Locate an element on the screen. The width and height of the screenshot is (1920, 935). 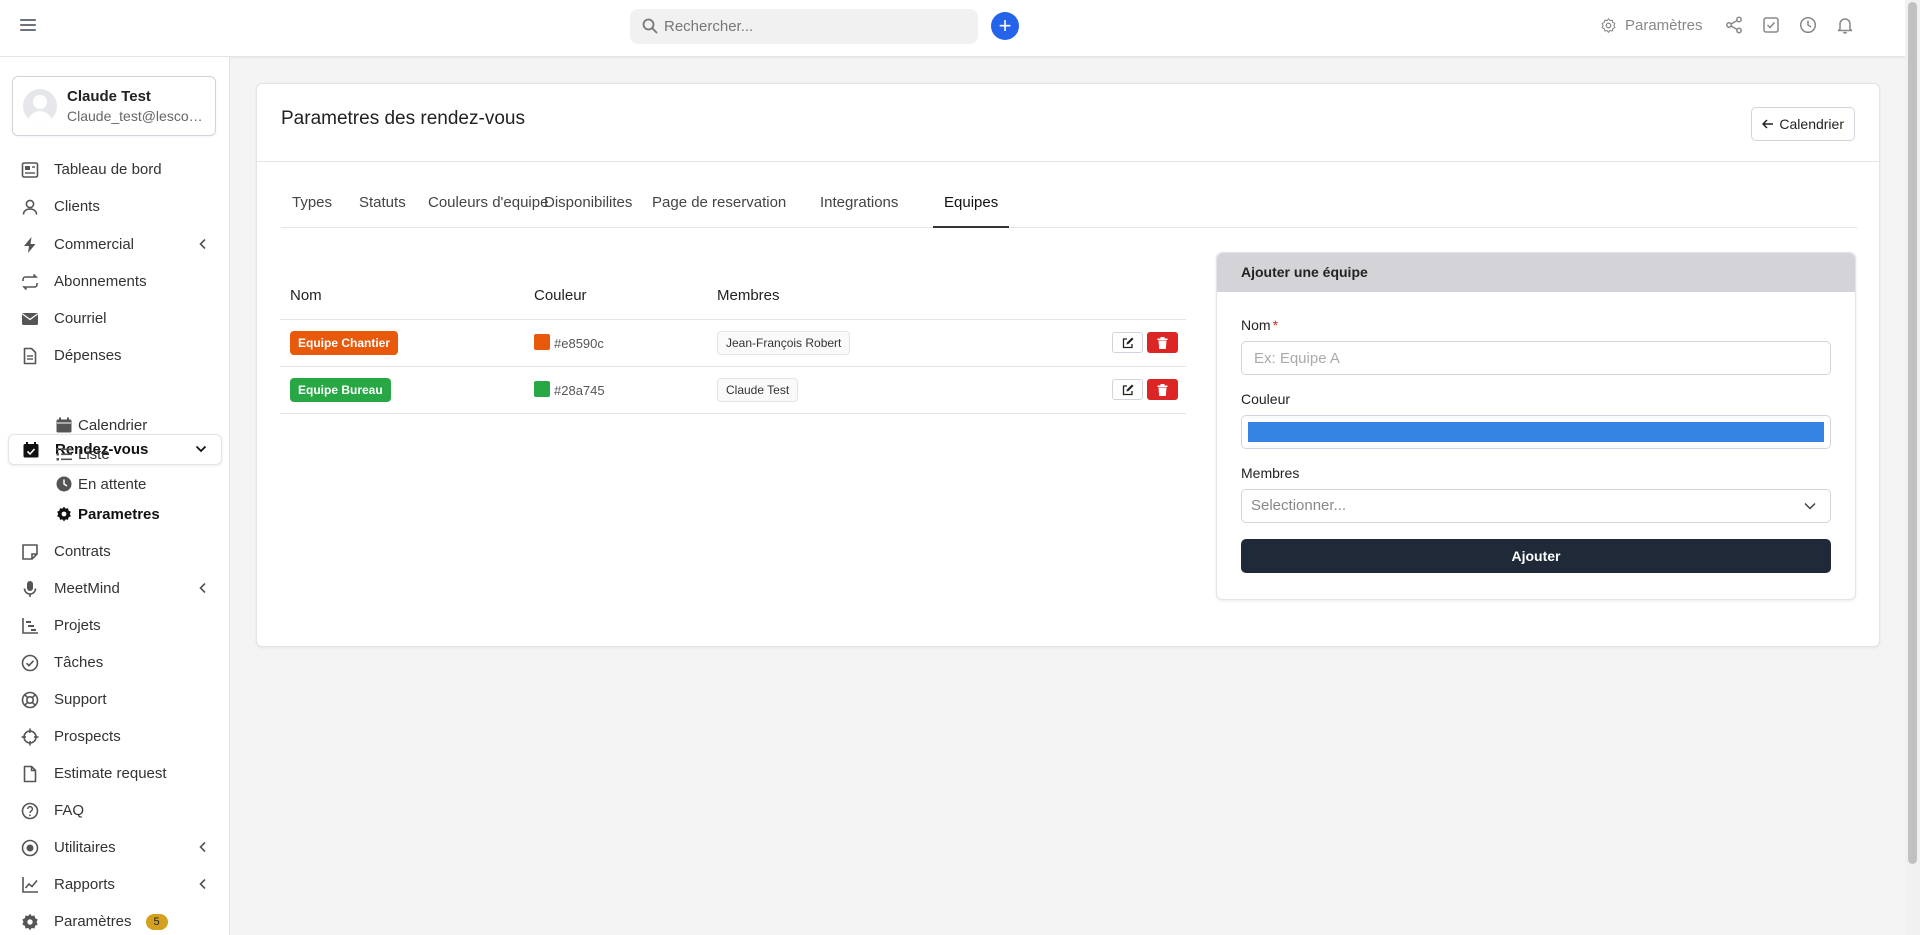
sidebar-subitem-label: Liste is located at coordinates (94, 454).